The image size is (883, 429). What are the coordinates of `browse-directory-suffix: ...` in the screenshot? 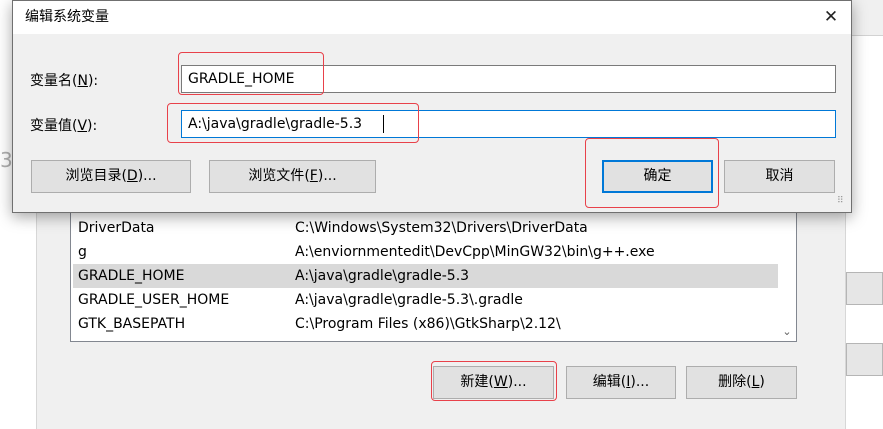 It's located at (150, 176).